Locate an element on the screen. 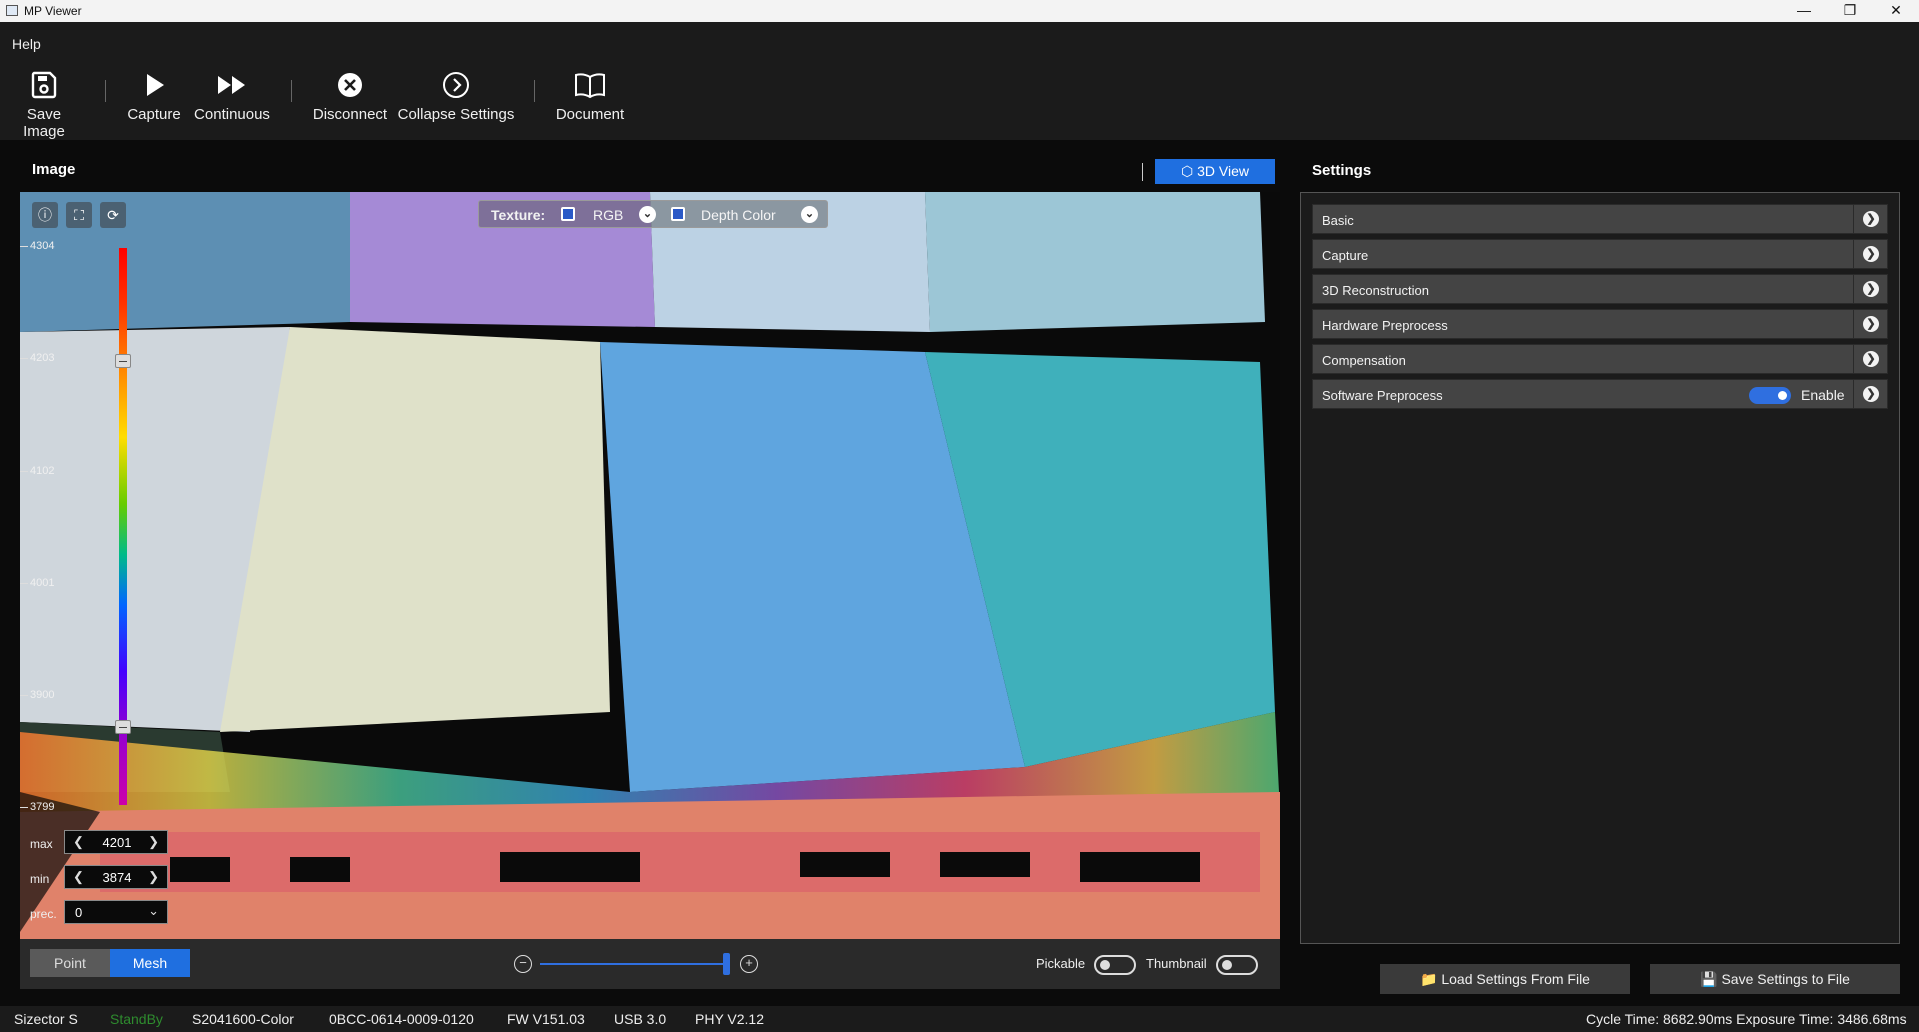  texture-label: Texture: is located at coordinates (518, 215).